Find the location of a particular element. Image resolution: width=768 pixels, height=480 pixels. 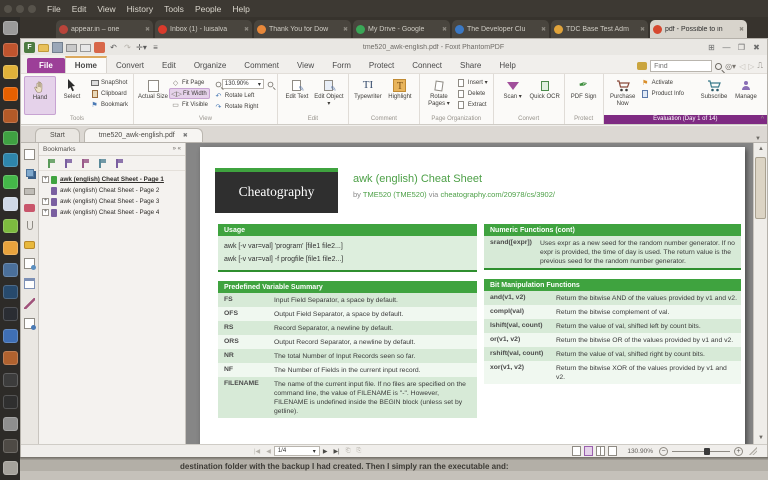

zoom-in-button: + is located at coordinates (738, 451).